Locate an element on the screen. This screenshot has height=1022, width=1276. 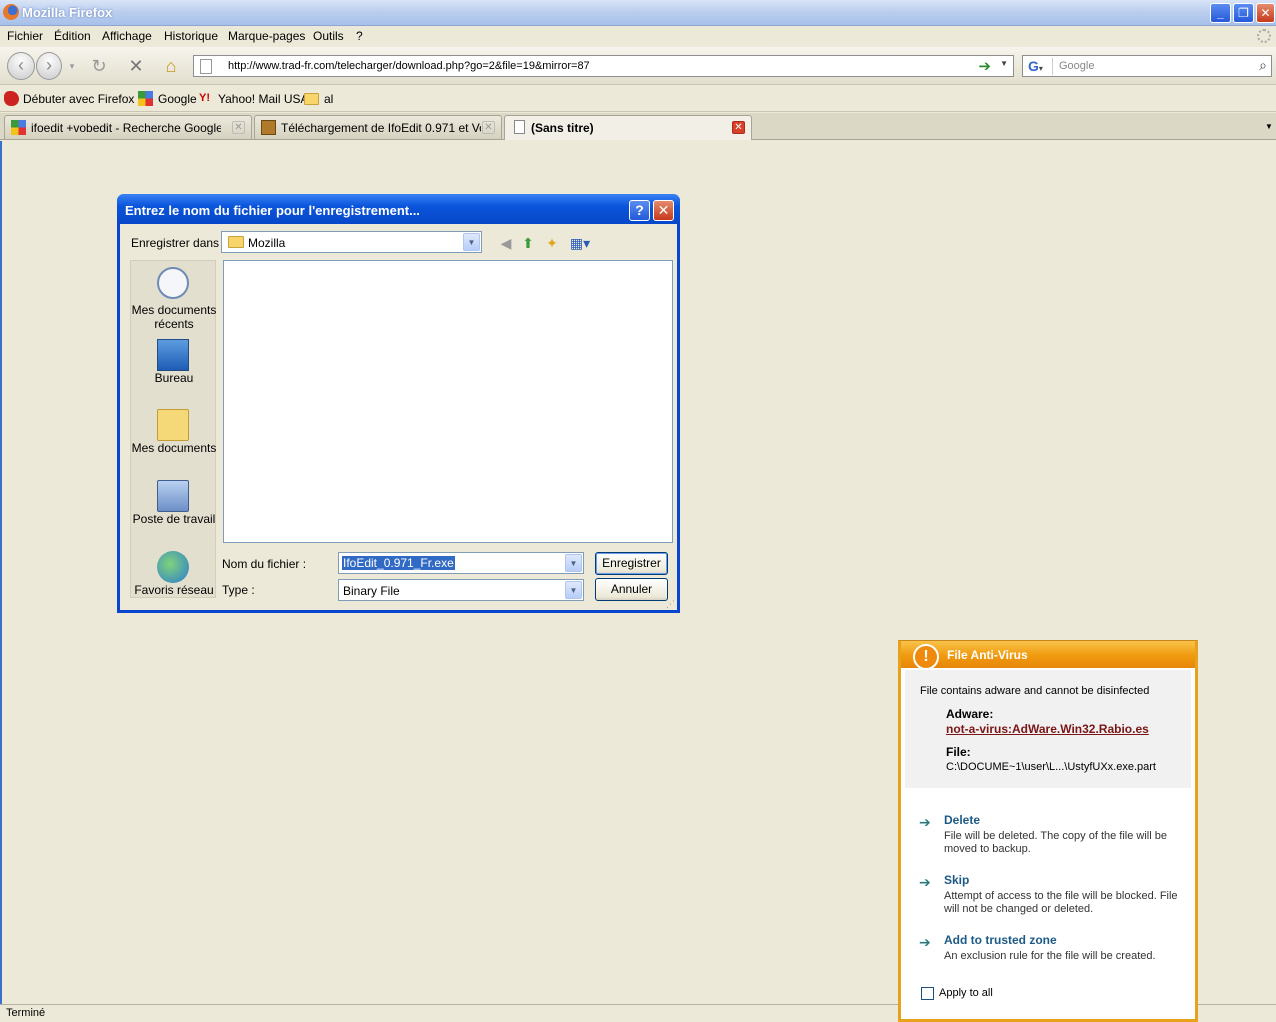
minimize-button: _ is located at coordinates (1220, 13).